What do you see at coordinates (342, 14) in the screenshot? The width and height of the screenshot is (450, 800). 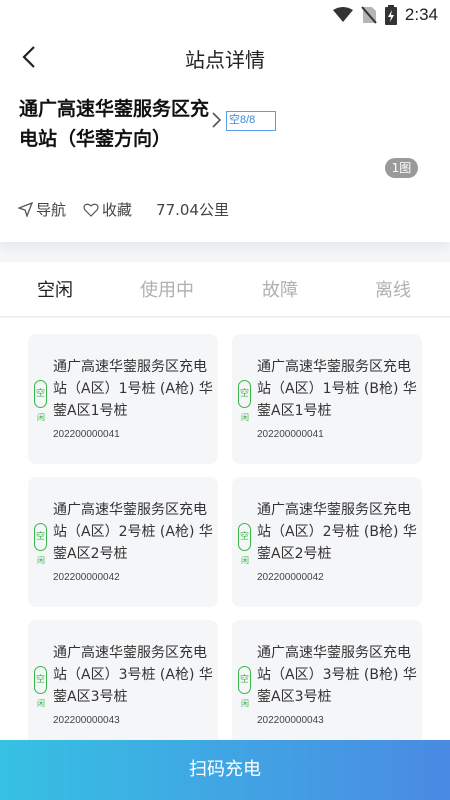 I see `wifi-icon` at bounding box center [342, 14].